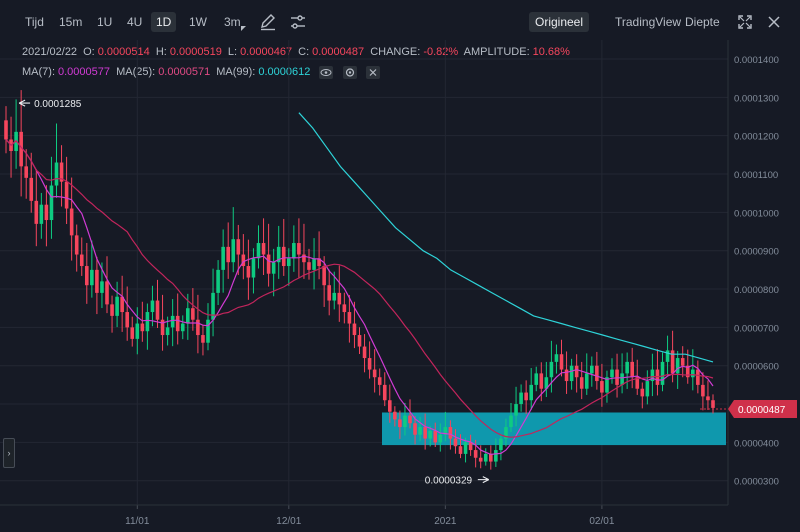 This screenshot has width=800, height=532. What do you see at coordinates (449, 481) in the screenshot?
I see `low-marker-label: 0.0000329` at bounding box center [449, 481].